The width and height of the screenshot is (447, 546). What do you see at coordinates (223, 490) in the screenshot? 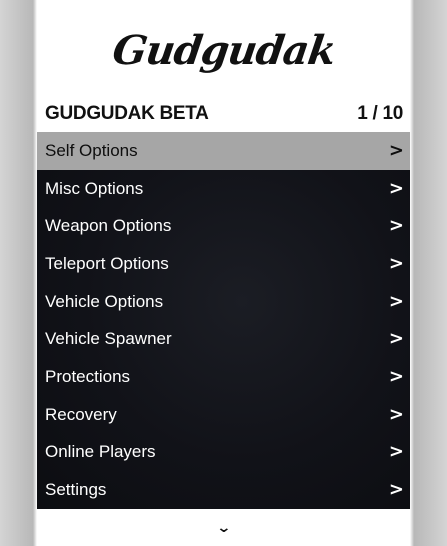
I see `menu-item-settings: Settings >` at bounding box center [223, 490].